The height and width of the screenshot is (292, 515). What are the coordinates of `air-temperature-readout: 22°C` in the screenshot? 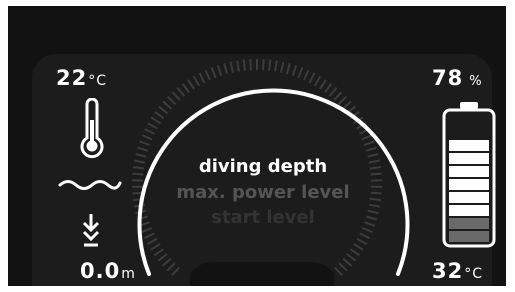 It's located at (81, 78).